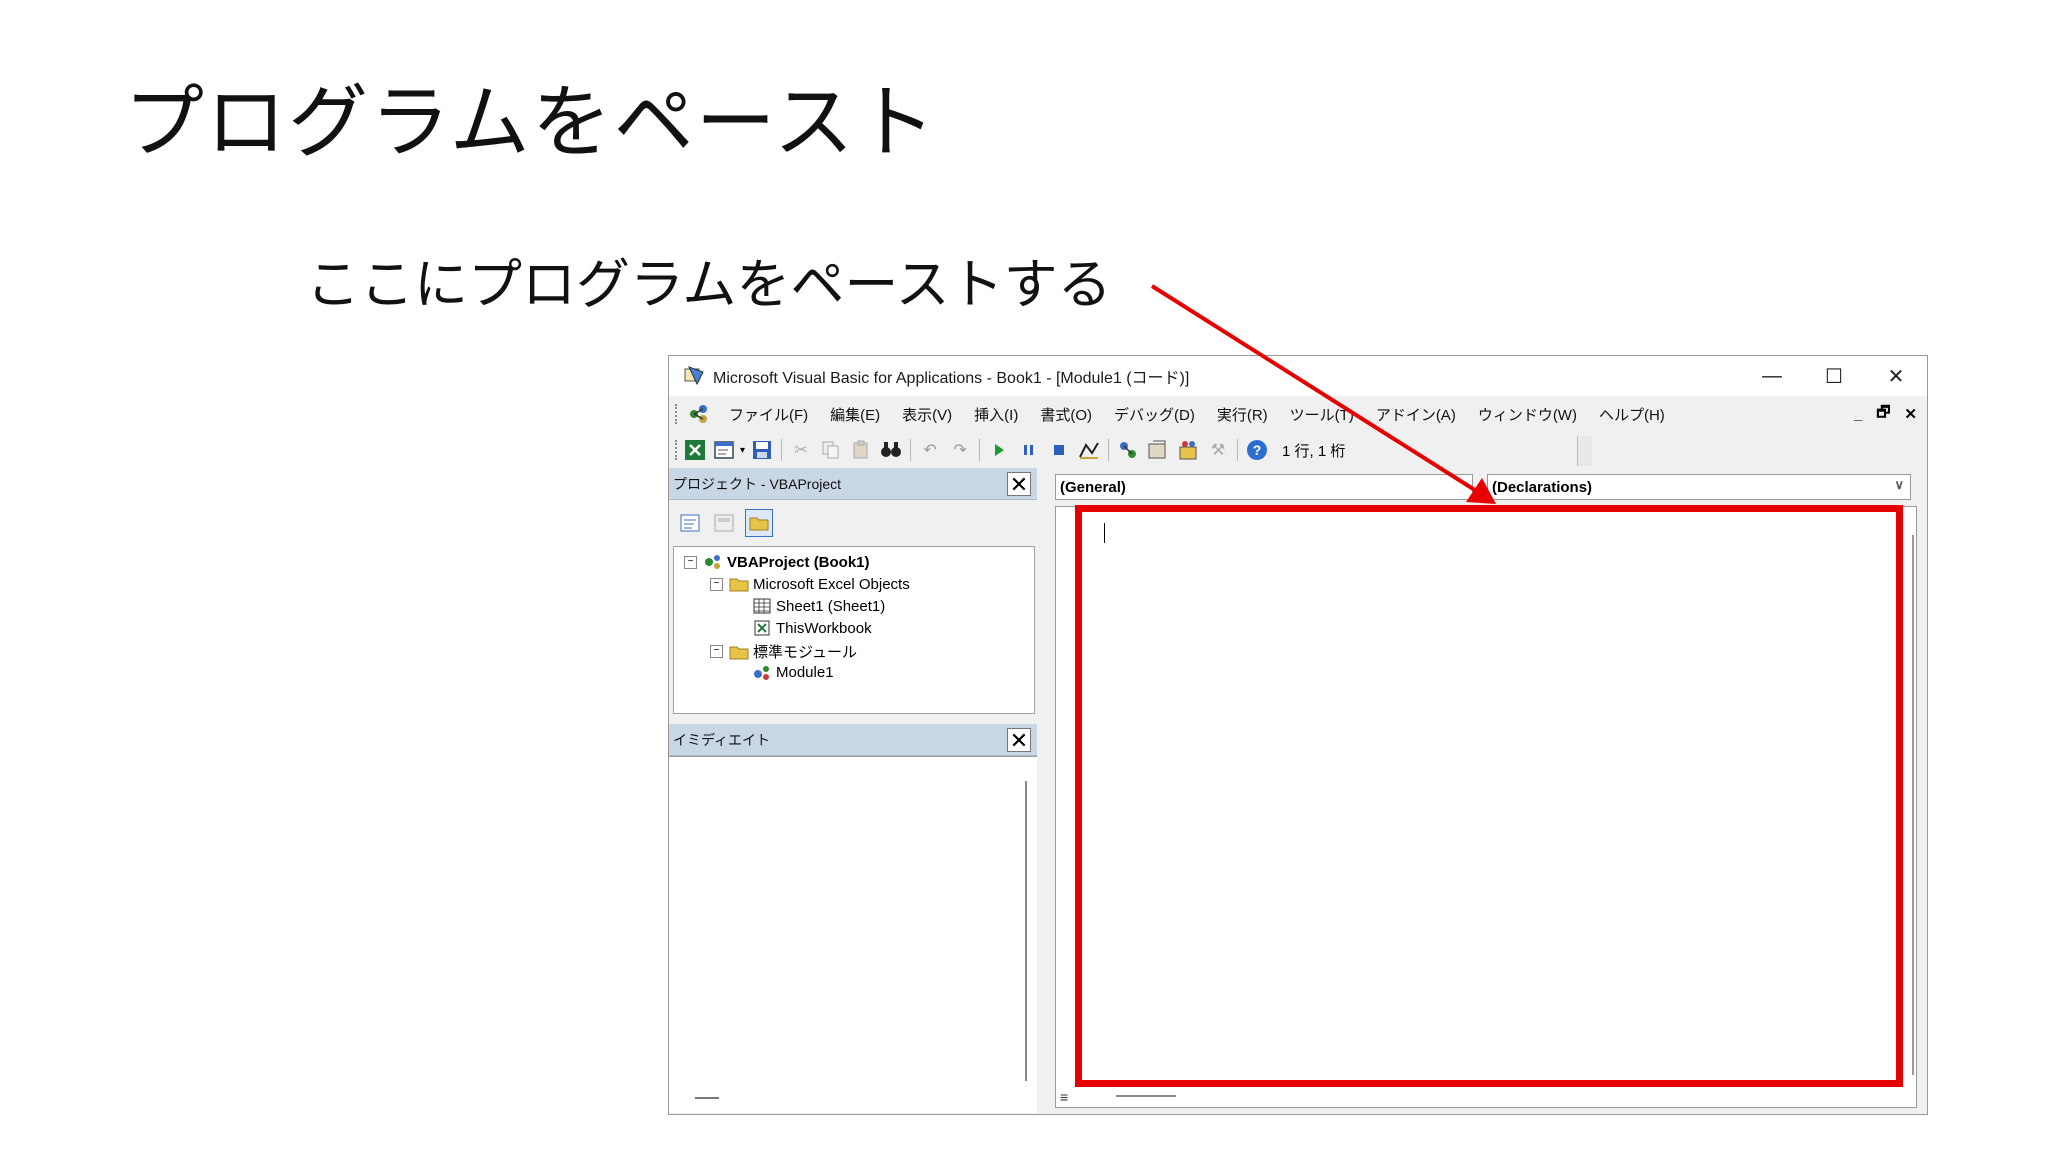  What do you see at coordinates (801, 450) in the screenshot?
I see `cut-icon: ✂` at bounding box center [801, 450].